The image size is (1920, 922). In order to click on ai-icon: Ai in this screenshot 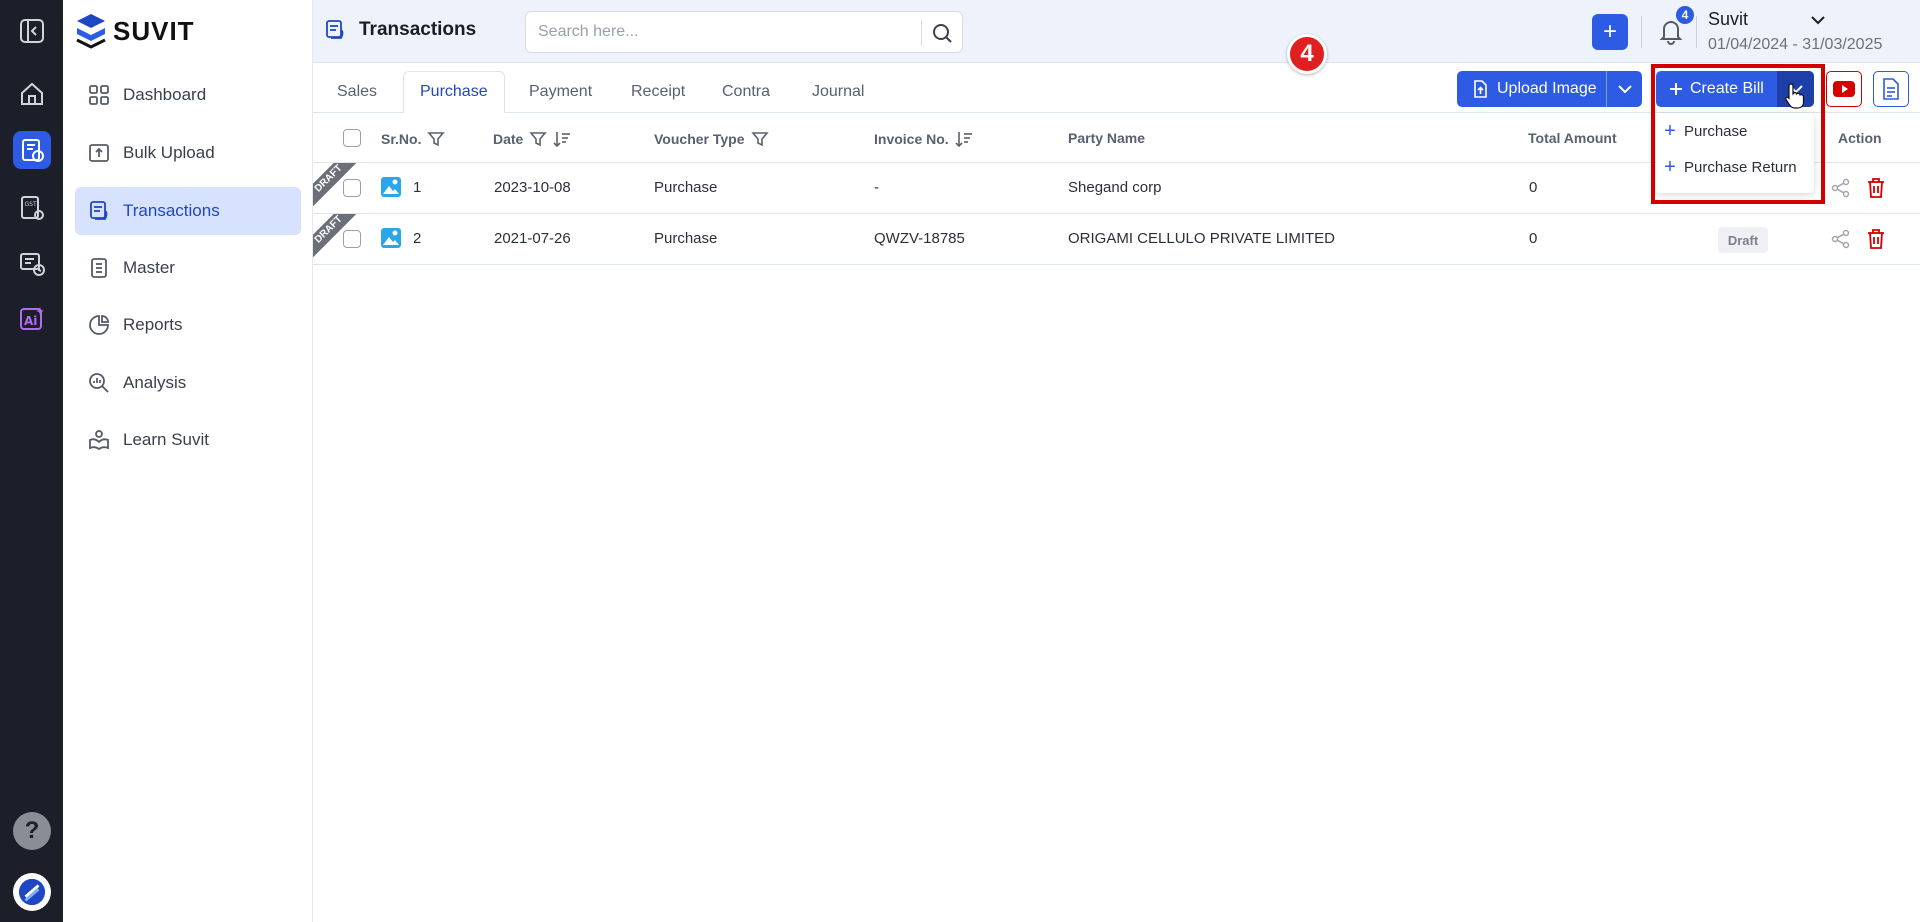, I will do `click(32, 319)`.